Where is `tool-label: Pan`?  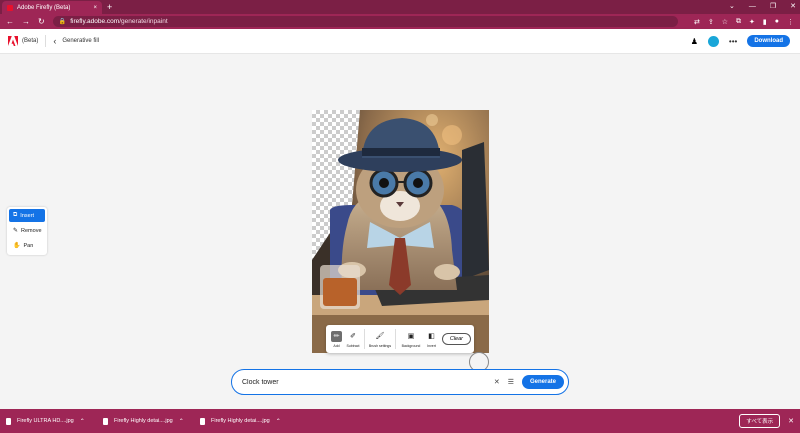 tool-label: Pan is located at coordinates (28, 245).